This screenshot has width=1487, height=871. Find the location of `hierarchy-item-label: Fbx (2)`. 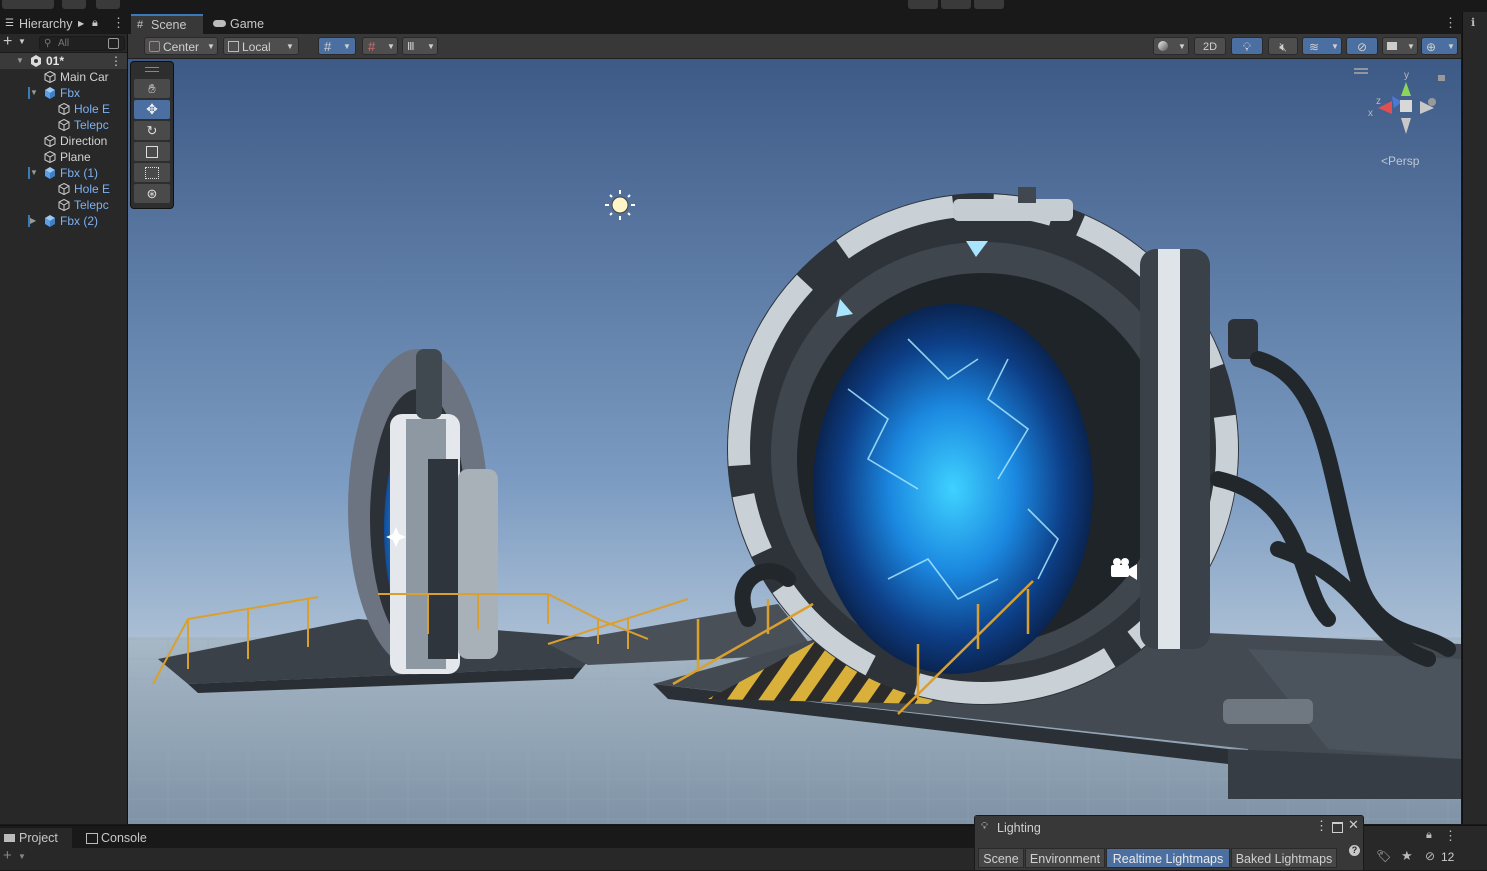

hierarchy-item-label: Fbx (2) is located at coordinates (79, 221).